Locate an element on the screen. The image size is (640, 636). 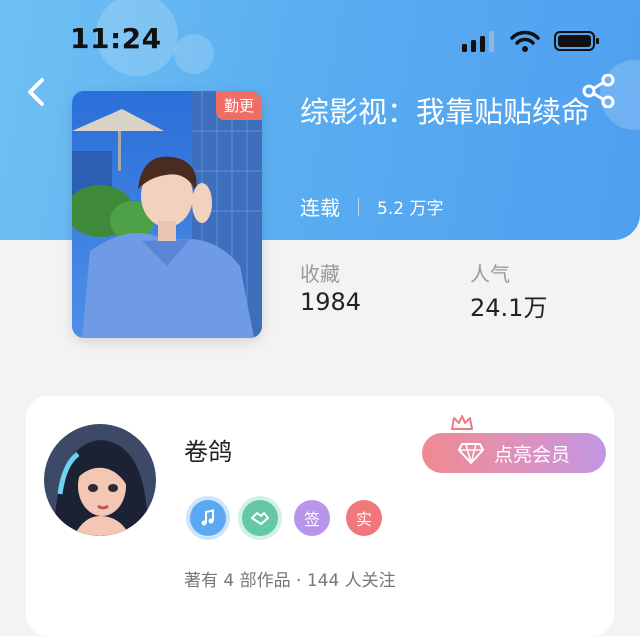
favorites-value: 1984 is located at coordinates (331, 302).